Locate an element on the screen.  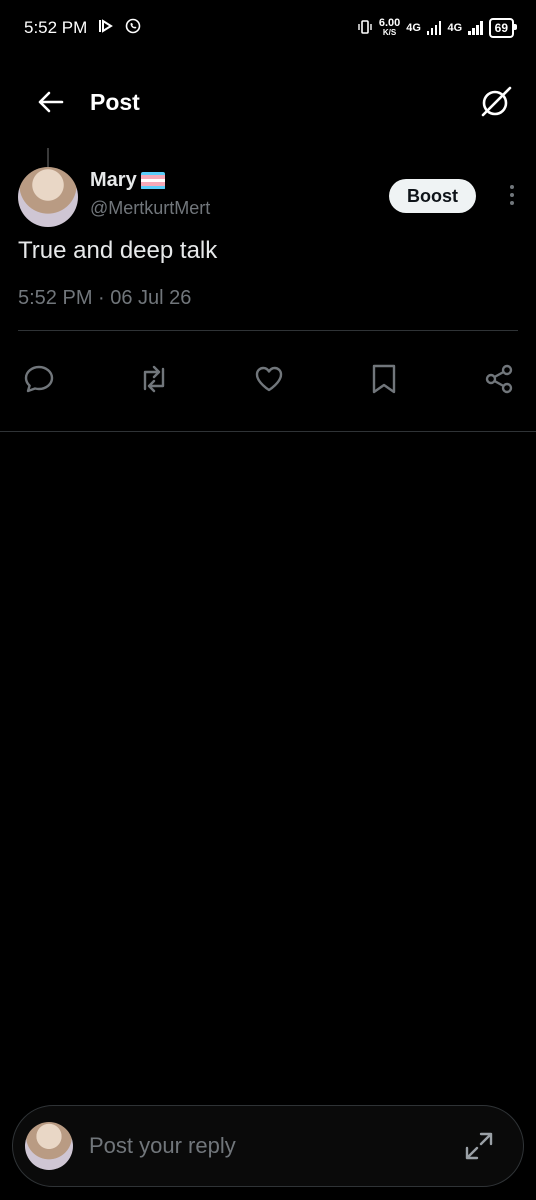
status-right: 6.00 K/S 4G 4G 69 is located at coordinates (437, 28).